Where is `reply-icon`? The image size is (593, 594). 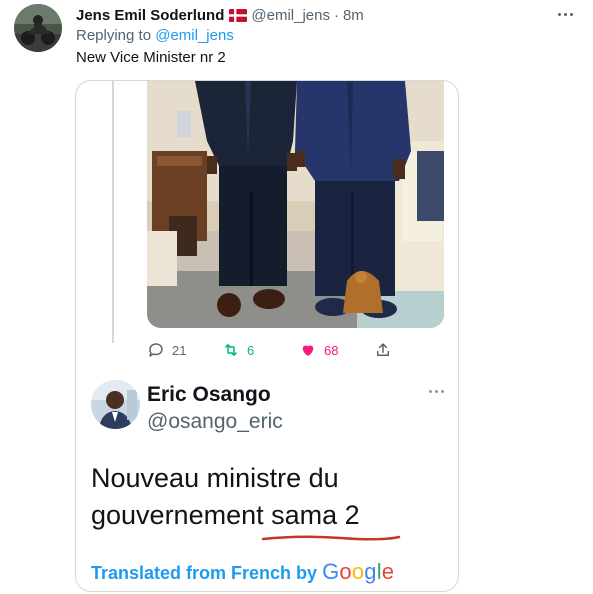 reply-icon is located at coordinates (156, 350).